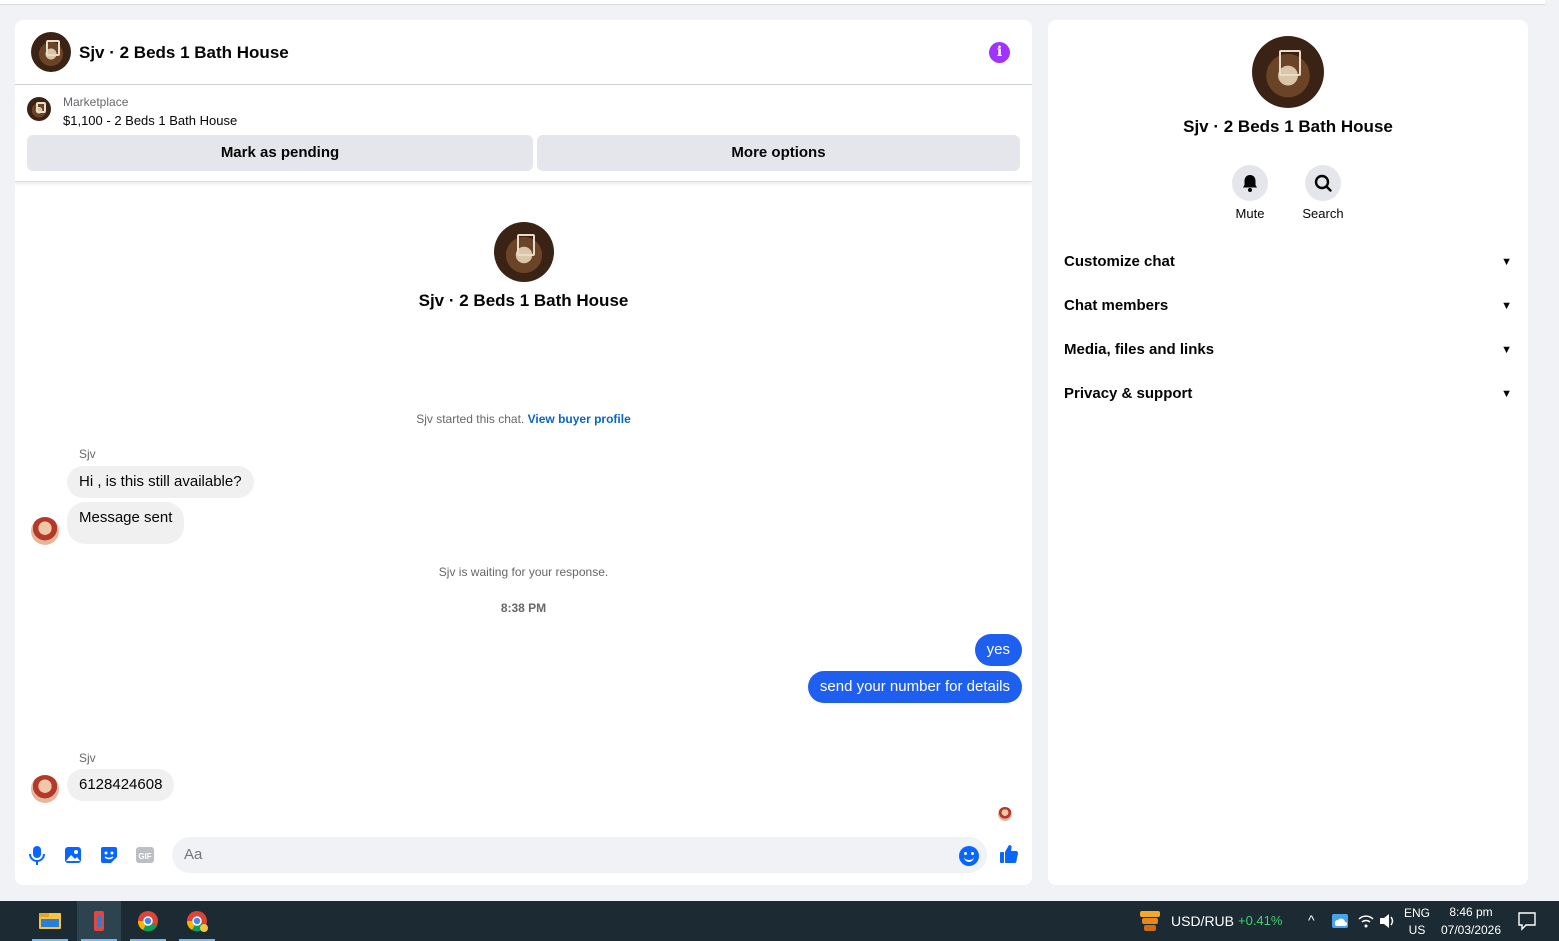  Describe the element at coordinates (1116, 305) in the screenshot. I see `section-label: Chat members` at that location.